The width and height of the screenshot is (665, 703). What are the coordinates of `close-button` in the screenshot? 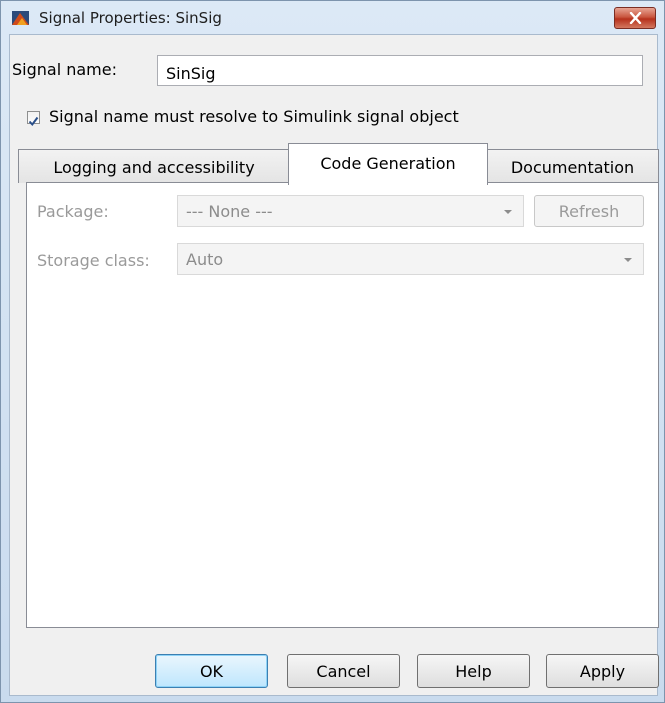 It's located at (635, 18).